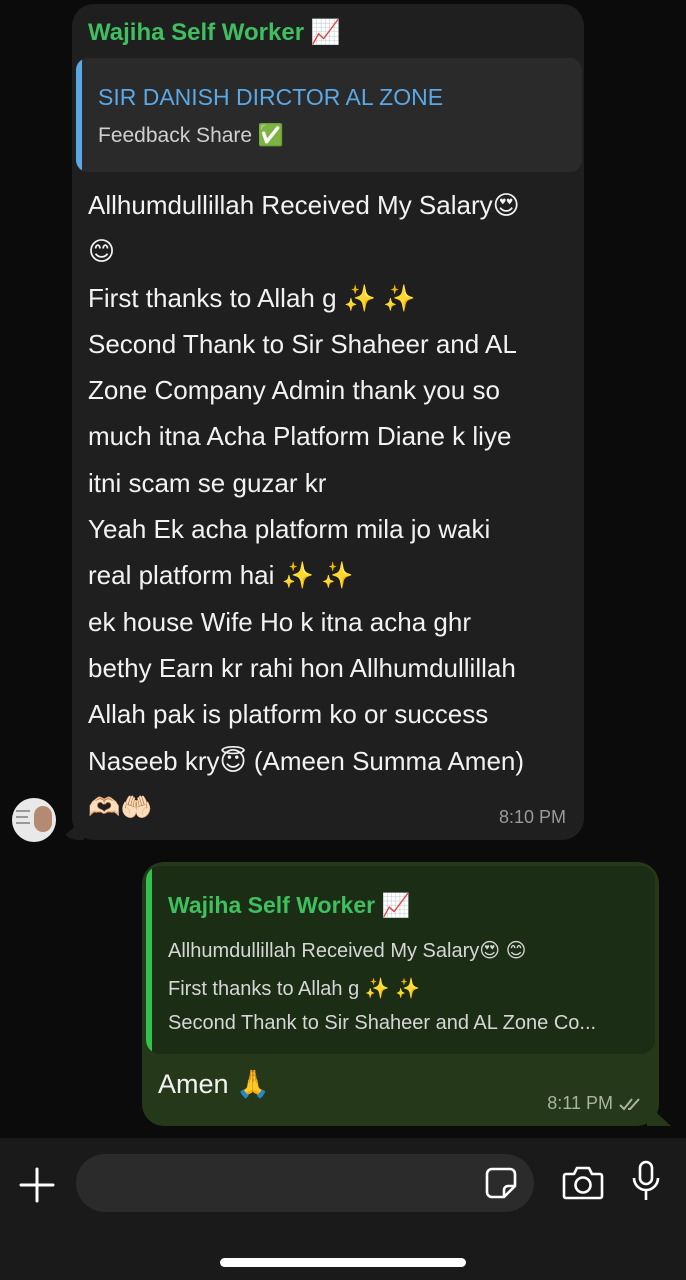 This screenshot has height=1280, width=686. I want to click on message-status: 8:11 PM, so click(595, 1103).